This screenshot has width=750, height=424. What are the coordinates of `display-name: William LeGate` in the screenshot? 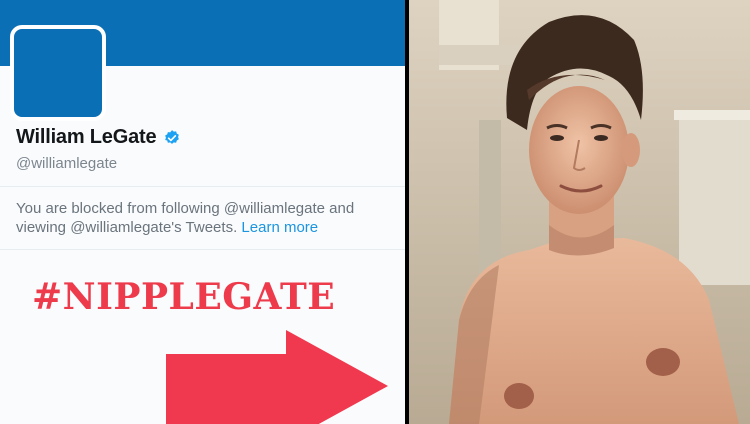 It's located at (86, 137).